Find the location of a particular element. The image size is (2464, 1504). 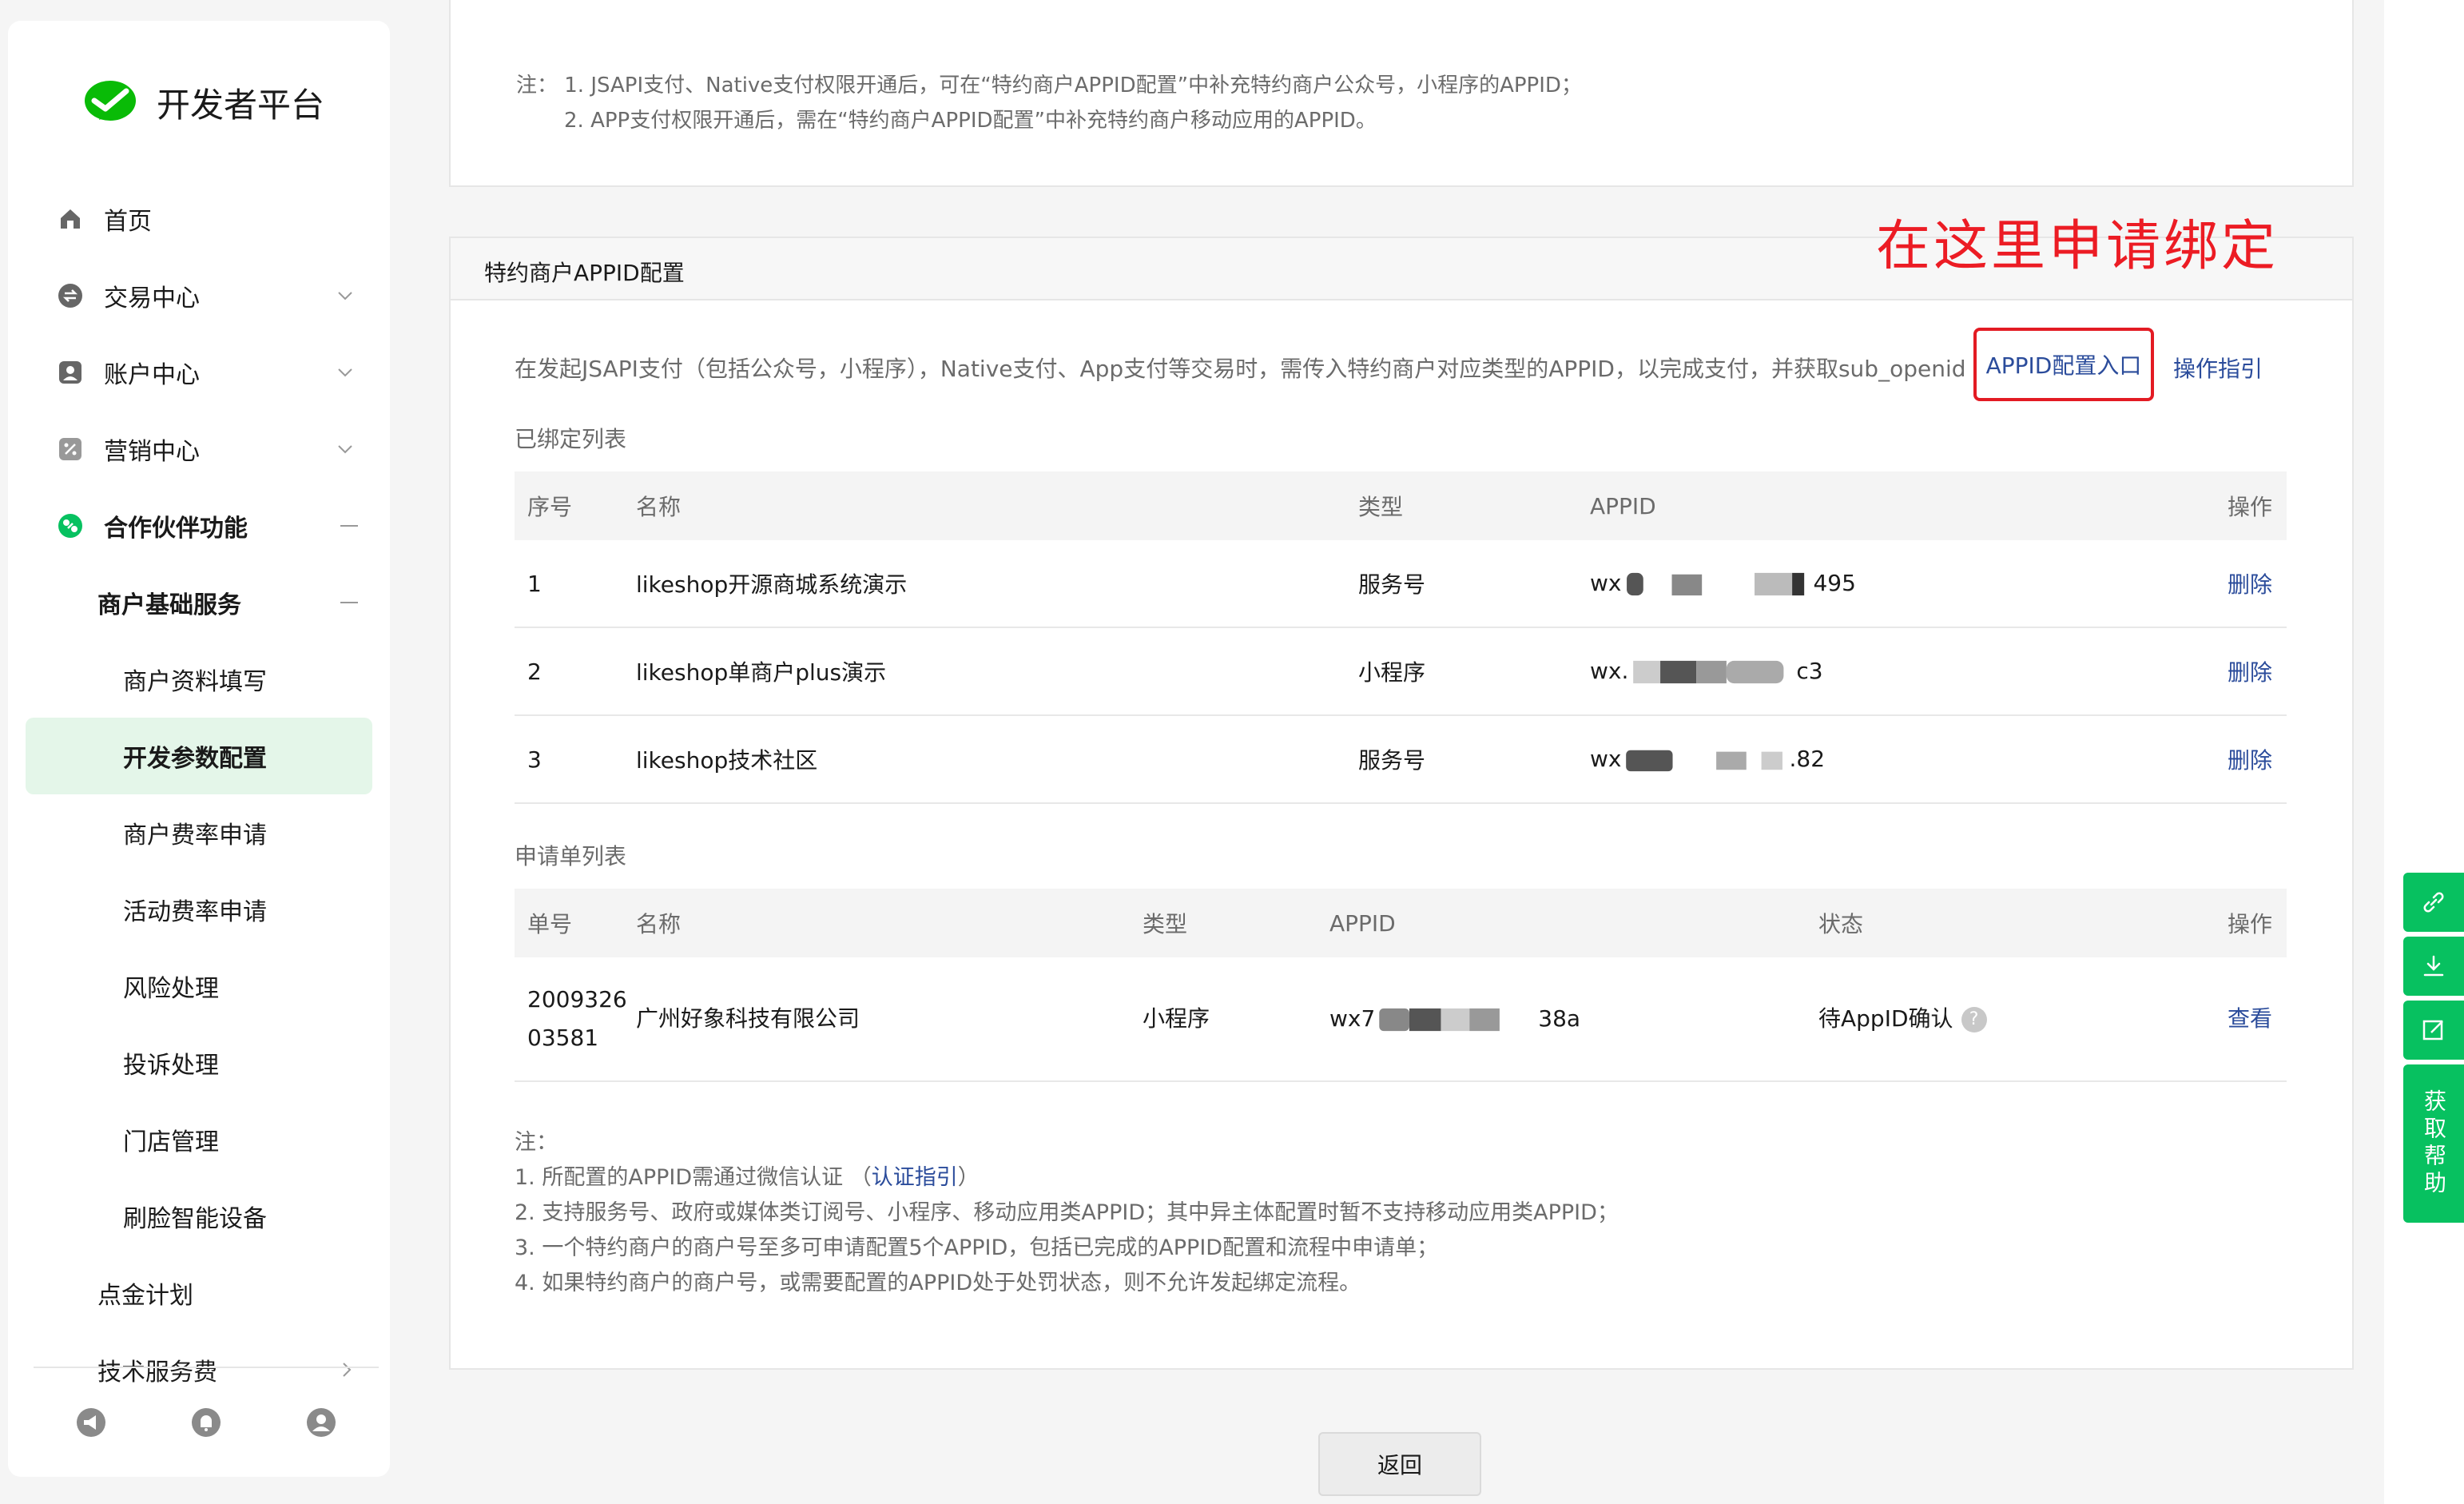

sidebar-item-activity-rate: 活动费率申请 is located at coordinates (199, 910).